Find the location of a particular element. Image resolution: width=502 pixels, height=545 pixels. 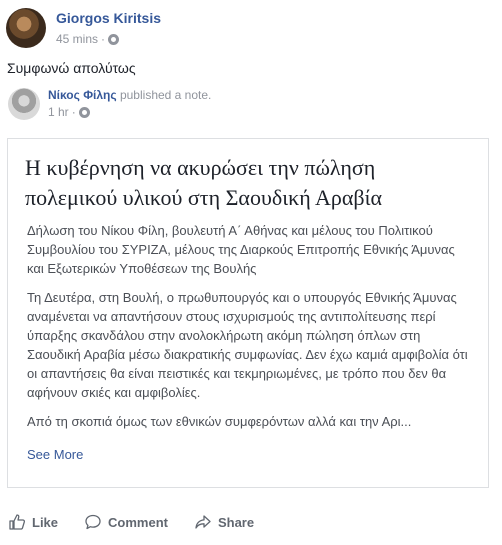

share-label: Share is located at coordinates (236, 522).